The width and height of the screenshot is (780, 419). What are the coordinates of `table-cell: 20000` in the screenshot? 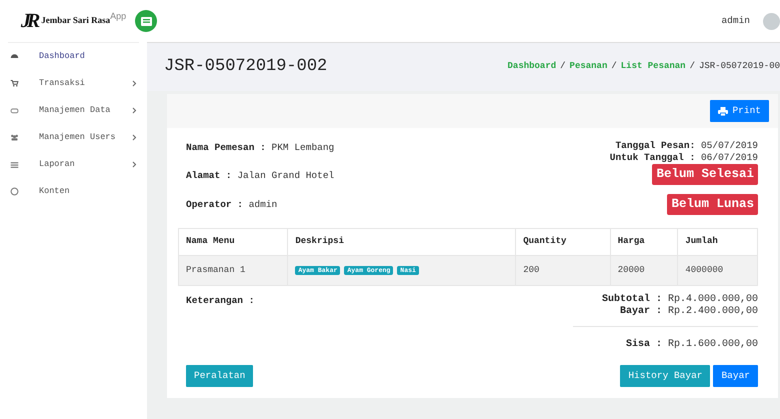 It's located at (644, 271).